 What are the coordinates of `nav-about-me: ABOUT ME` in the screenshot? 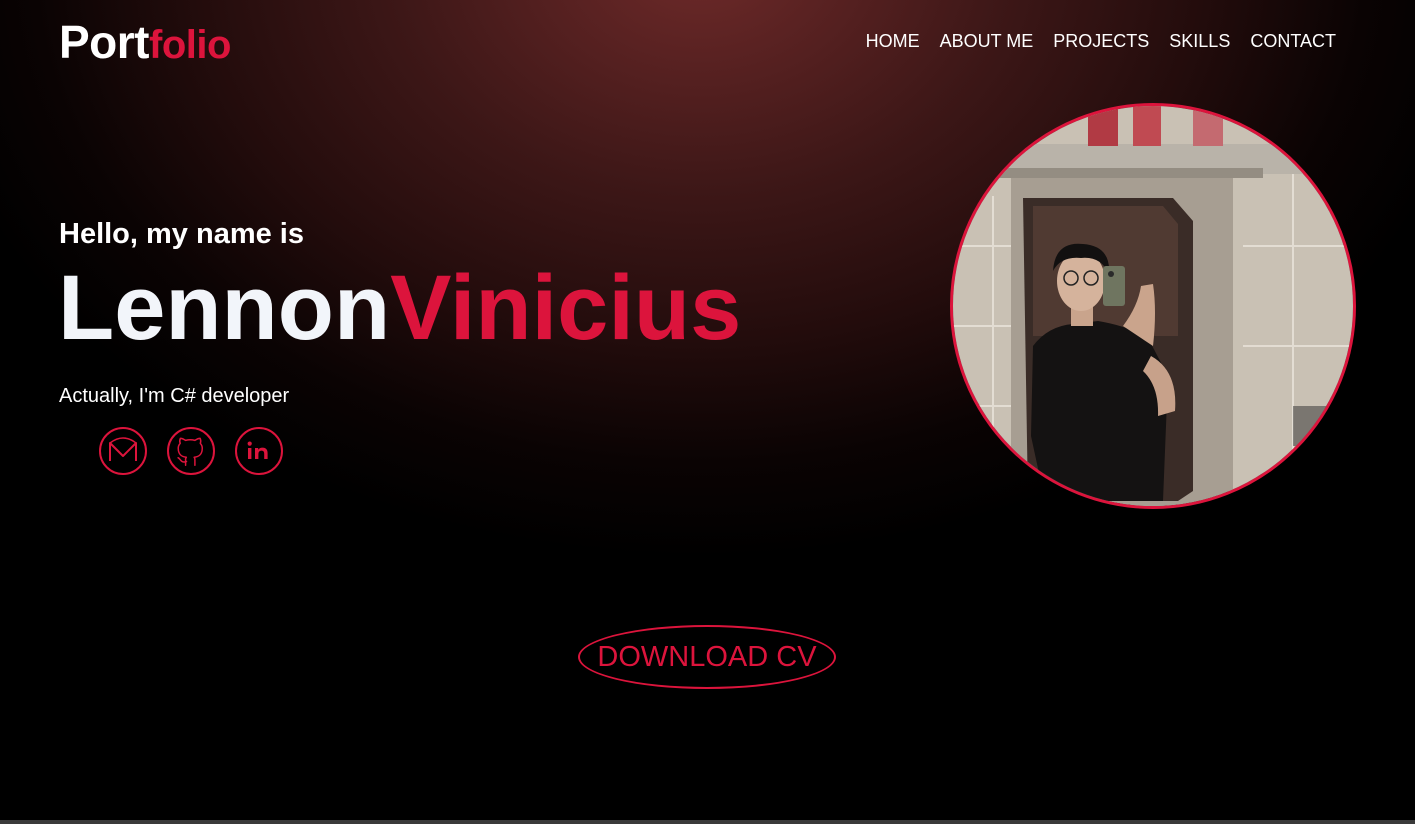 It's located at (987, 41).